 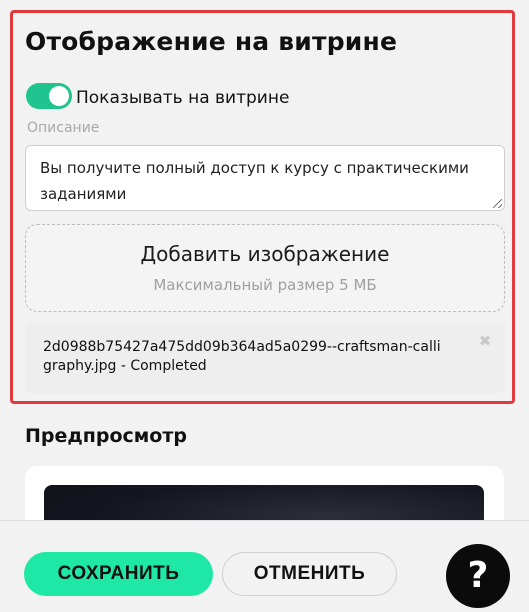 What do you see at coordinates (183, 98) in the screenshot?
I see `toggle-label: Показывать на витрине` at bounding box center [183, 98].